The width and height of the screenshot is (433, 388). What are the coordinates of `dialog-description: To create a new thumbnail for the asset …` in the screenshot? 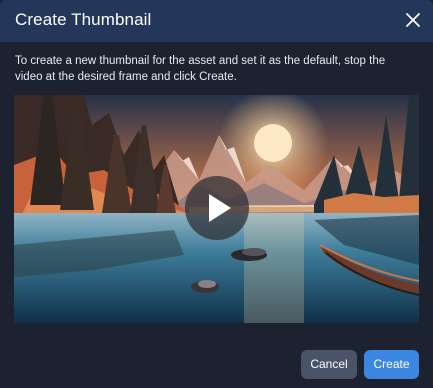 It's located at (200, 69).